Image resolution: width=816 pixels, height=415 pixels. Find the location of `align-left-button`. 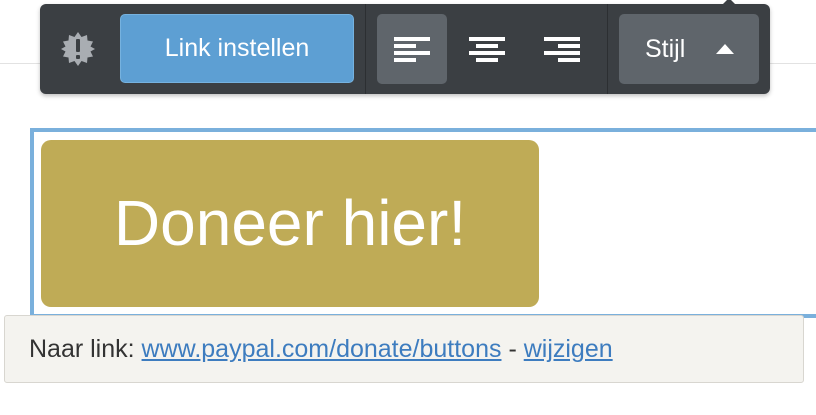

align-left-button is located at coordinates (412, 49).